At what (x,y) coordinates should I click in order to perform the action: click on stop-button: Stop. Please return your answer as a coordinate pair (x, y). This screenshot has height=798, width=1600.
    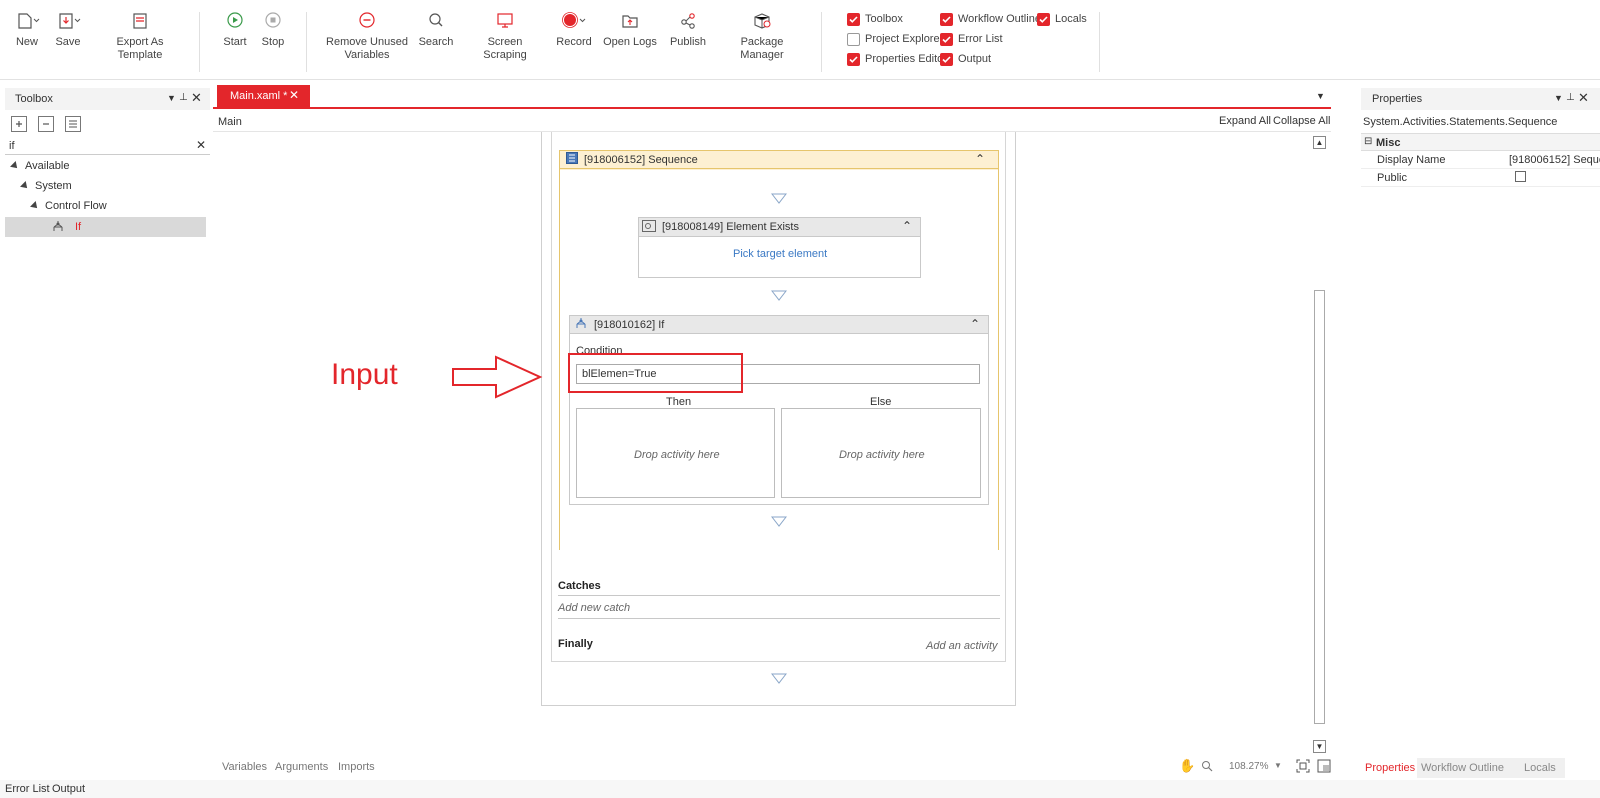
    Looking at the image, I should click on (273, 29).